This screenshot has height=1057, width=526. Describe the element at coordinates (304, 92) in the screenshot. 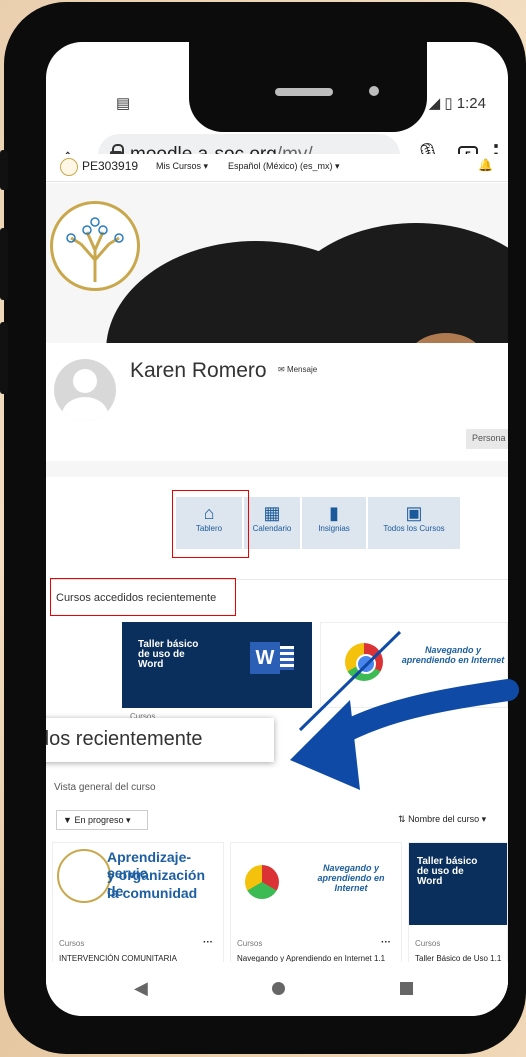

I see `speaker` at that location.